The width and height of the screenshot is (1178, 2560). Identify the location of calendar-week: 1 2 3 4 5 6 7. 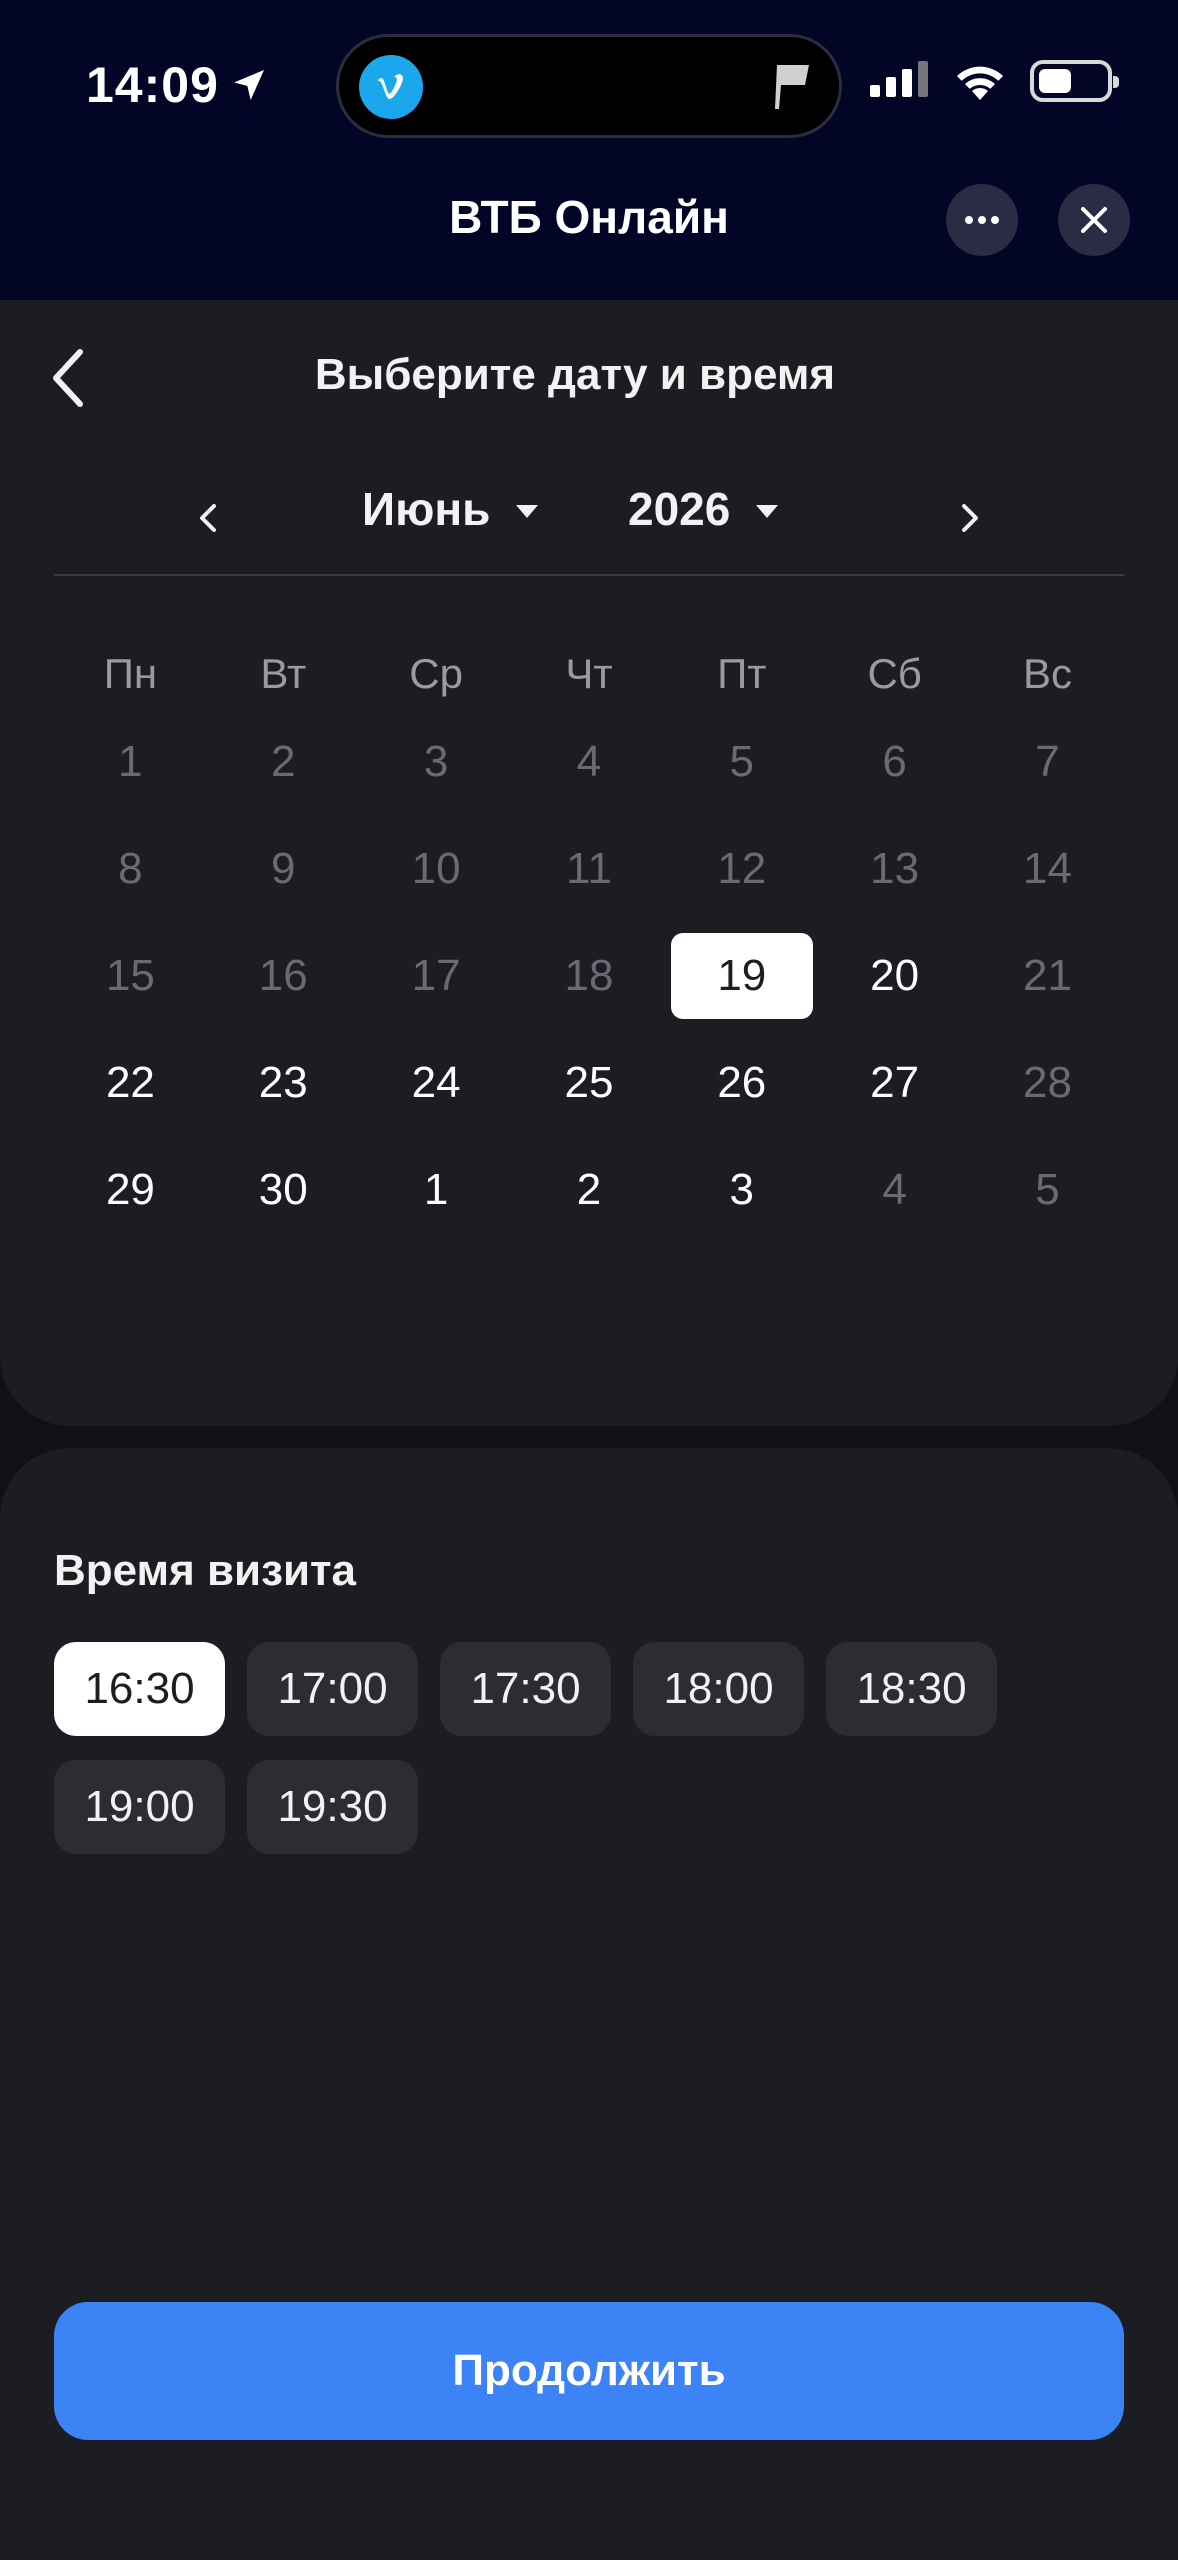
(589, 762).